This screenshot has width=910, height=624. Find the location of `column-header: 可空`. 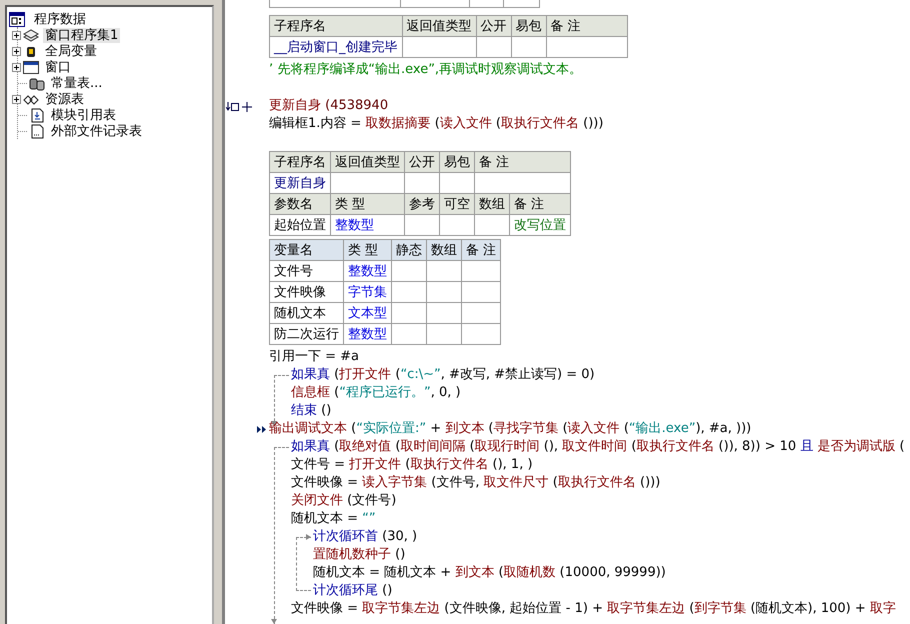

column-header: 可空 is located at coordinates (457, 204).